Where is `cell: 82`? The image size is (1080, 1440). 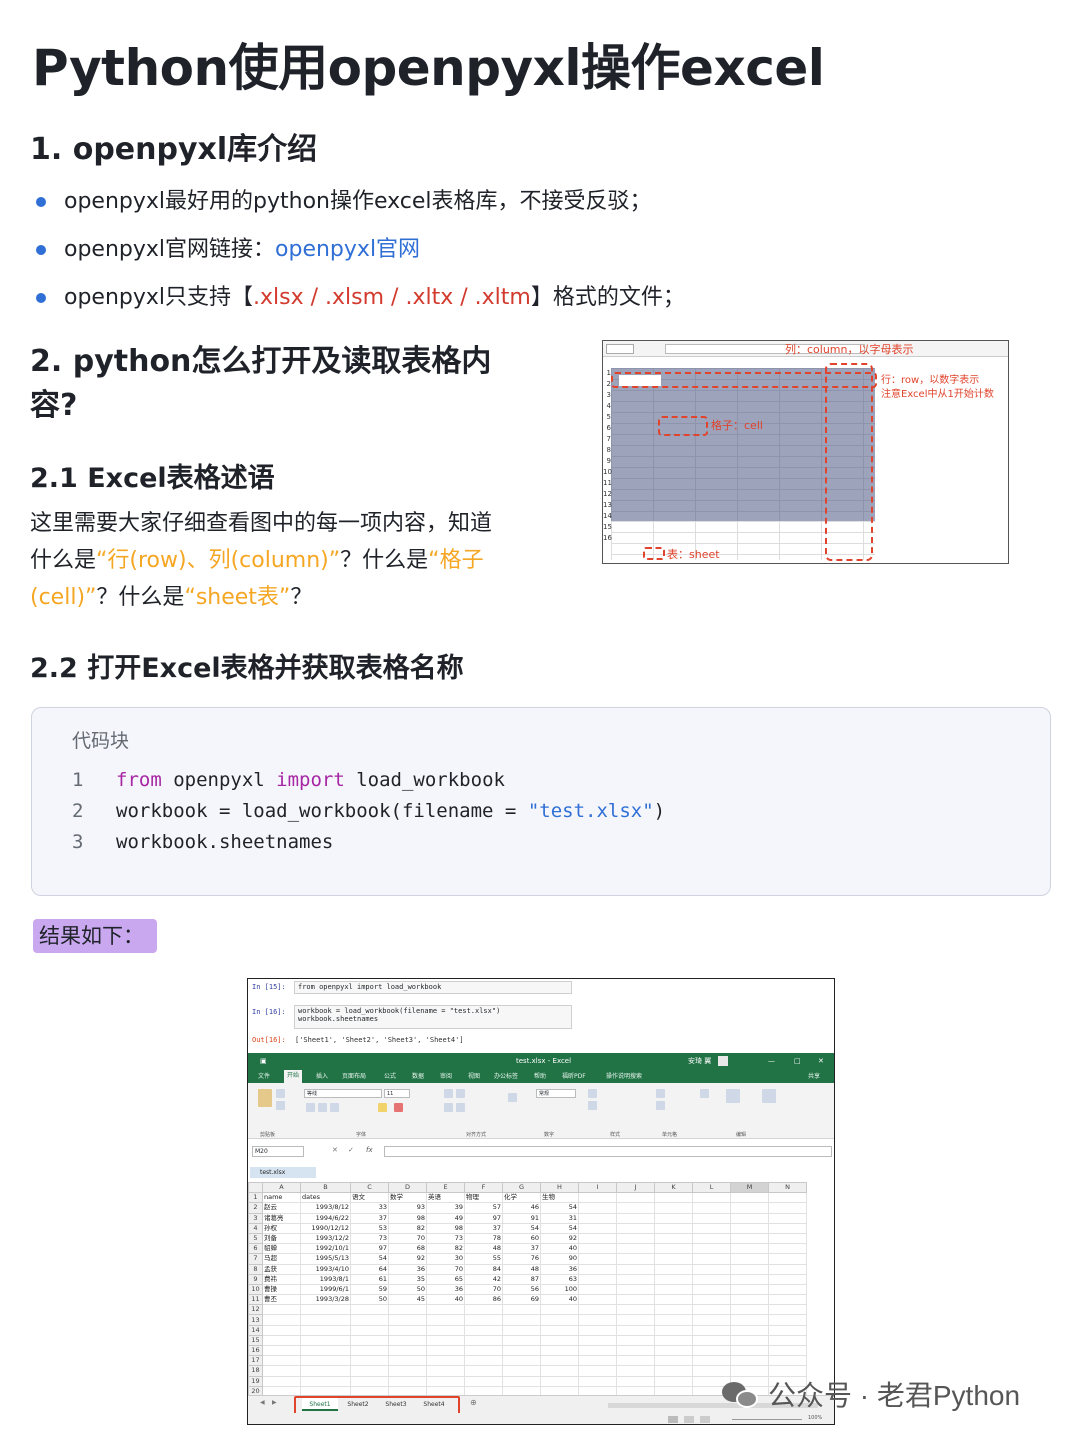
cell: 82 is located at coordinates (407, 1228).